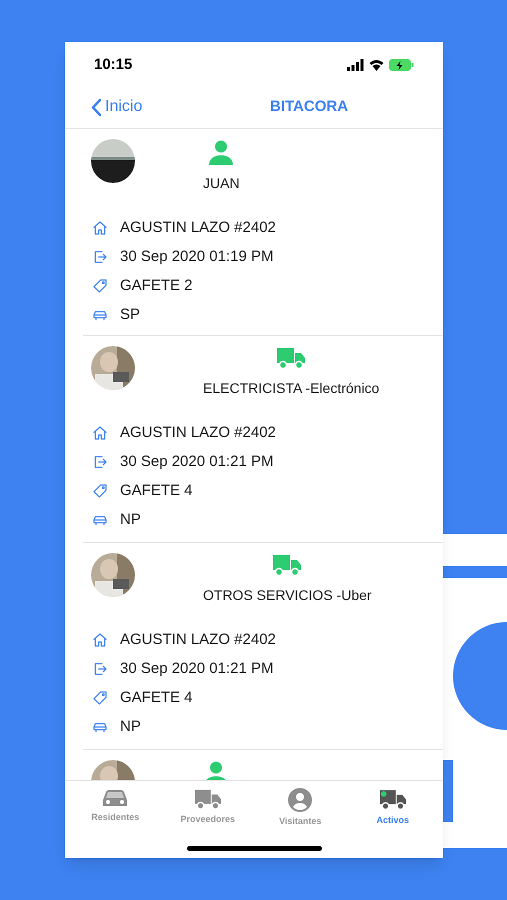 The height and width of the screenshot is (900, 507). I want to click on car-icon, so click(115, 798).